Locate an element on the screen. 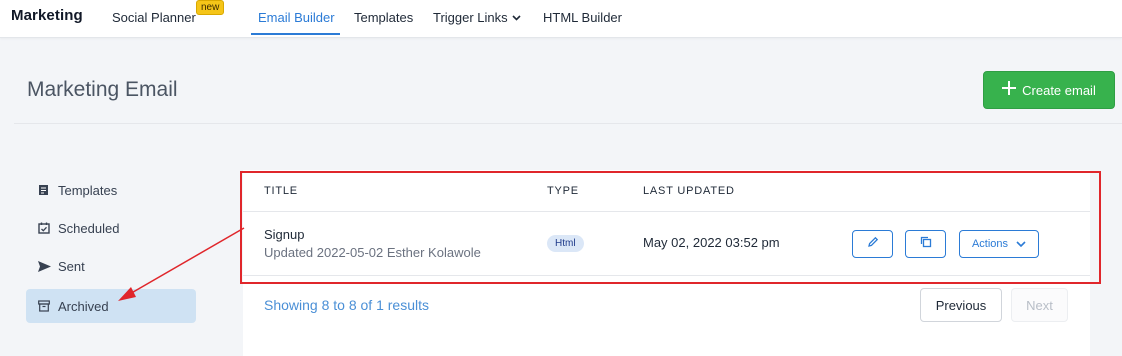  nav-templates: Templates is located at coordinates (383, 17).